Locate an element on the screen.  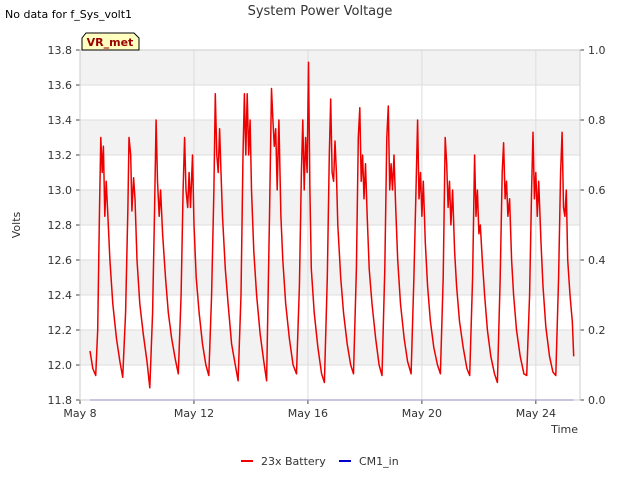
legend-label-0: 23x Battery is located at coordinates (293, 461).